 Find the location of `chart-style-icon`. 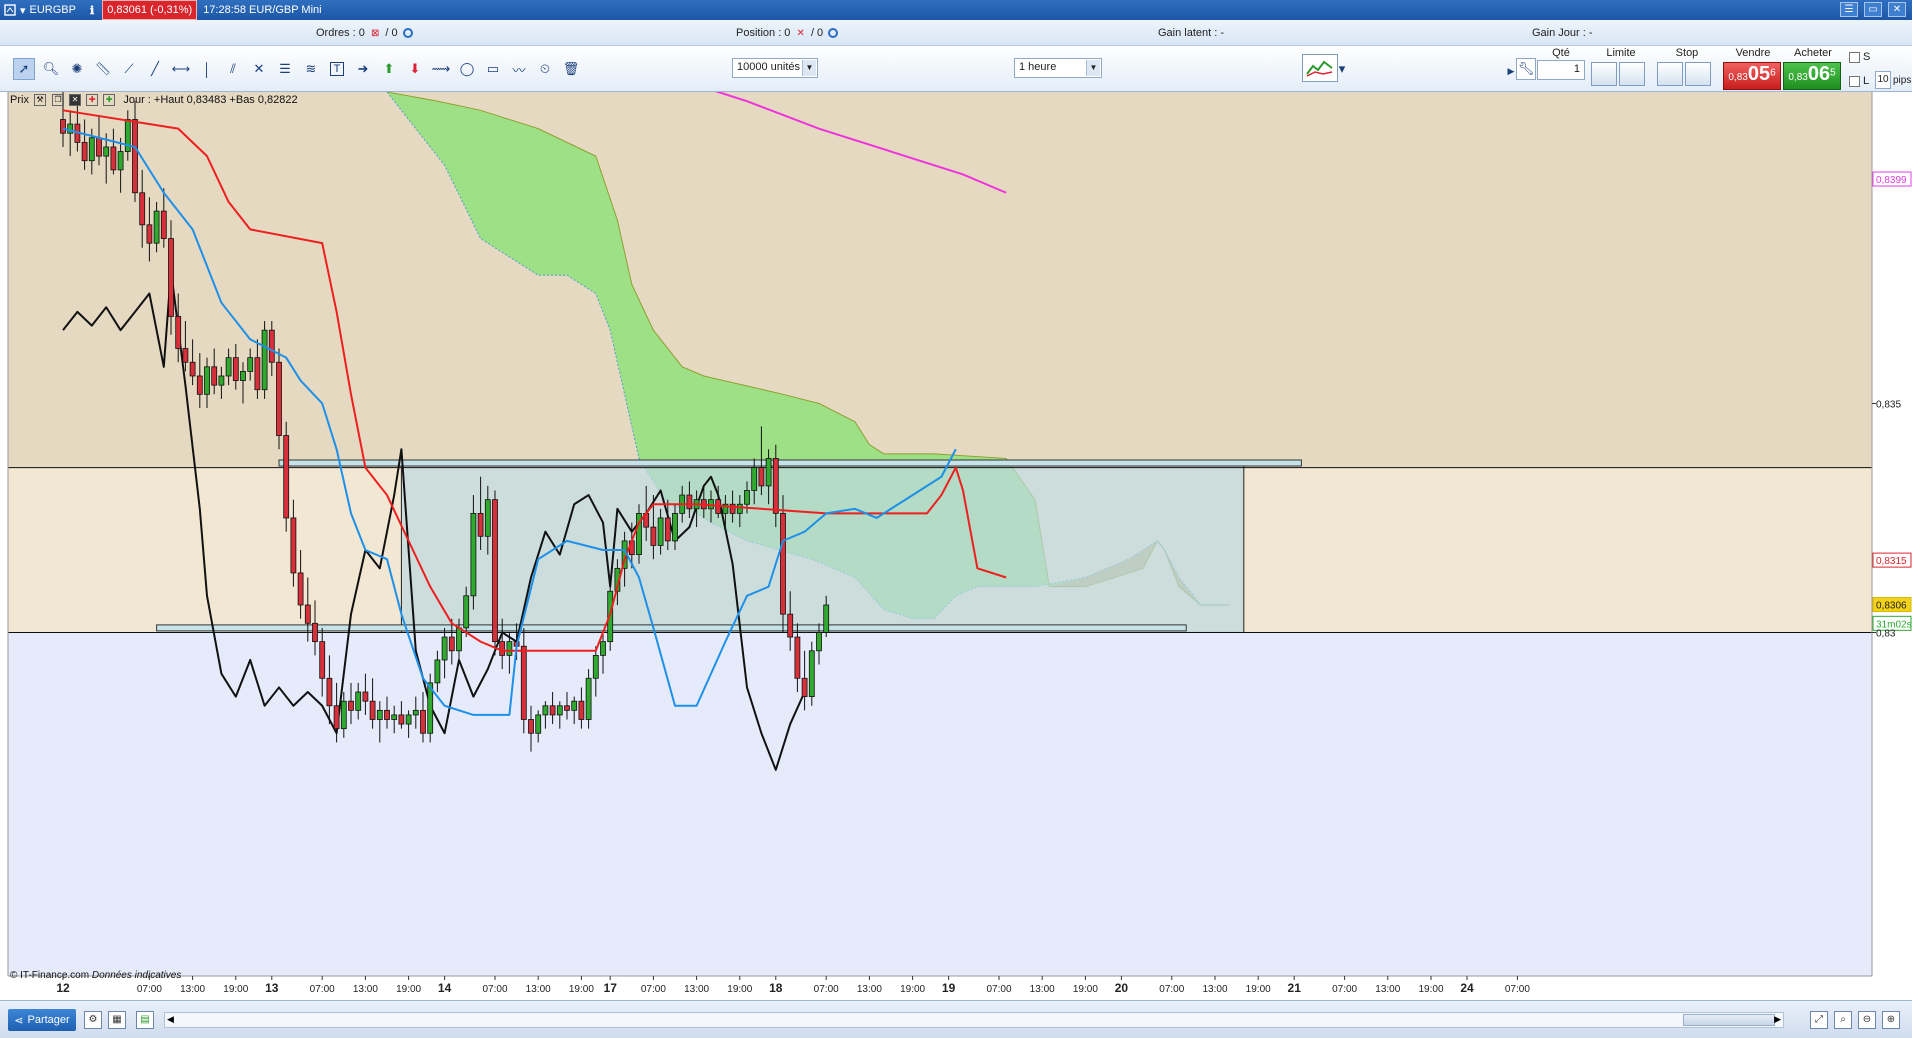

chart-style-icon is located at coordinates (1320, 68).